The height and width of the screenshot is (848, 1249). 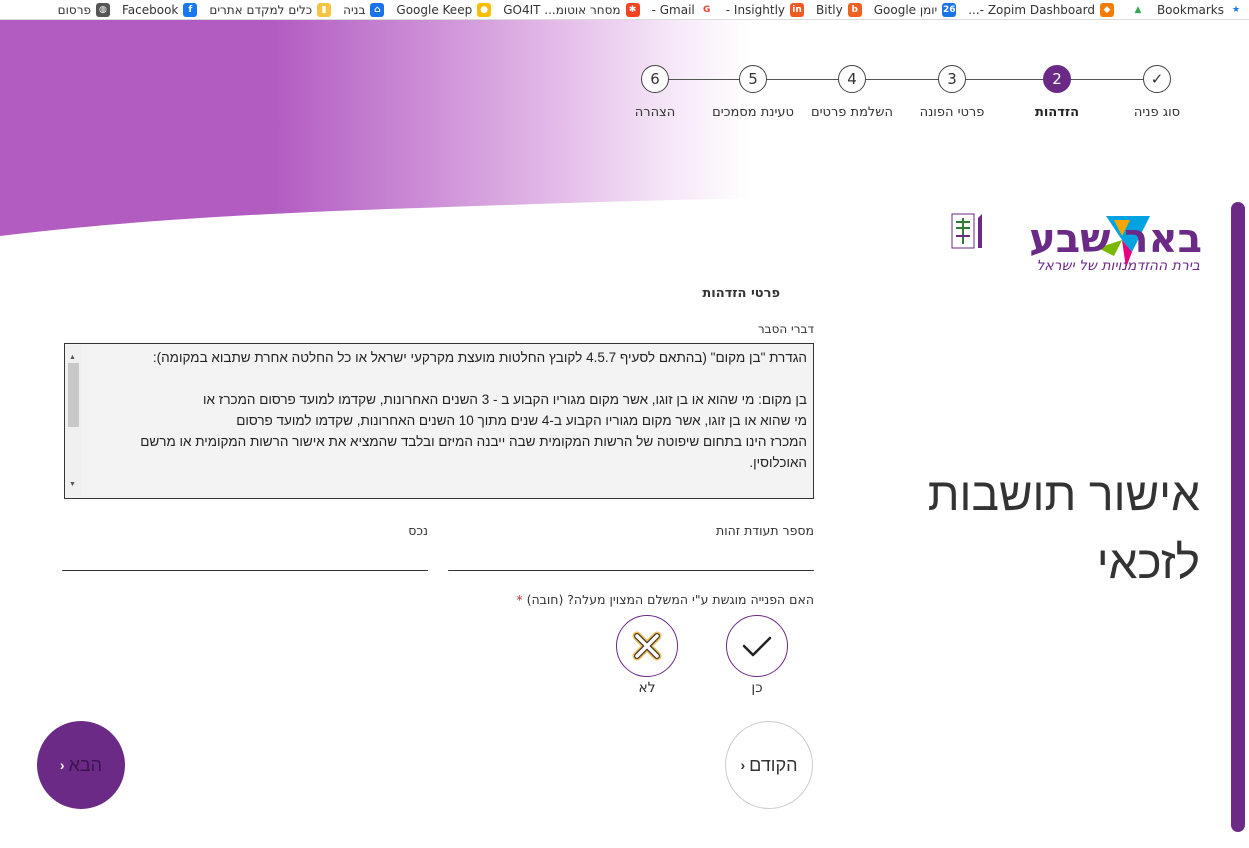 What do you see at coordinates (102, 9) in the screenshot?
I see `globe-icon: ◍` at bounding box center [102, 9].